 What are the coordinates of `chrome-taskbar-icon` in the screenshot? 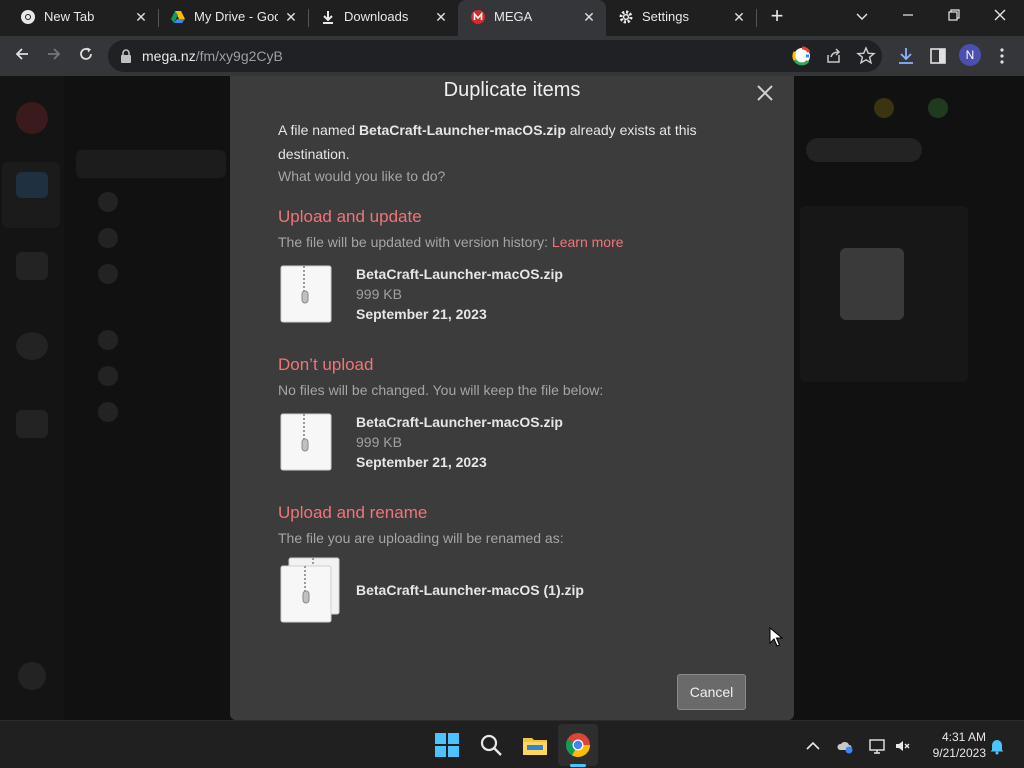 It's located at (578, 745).